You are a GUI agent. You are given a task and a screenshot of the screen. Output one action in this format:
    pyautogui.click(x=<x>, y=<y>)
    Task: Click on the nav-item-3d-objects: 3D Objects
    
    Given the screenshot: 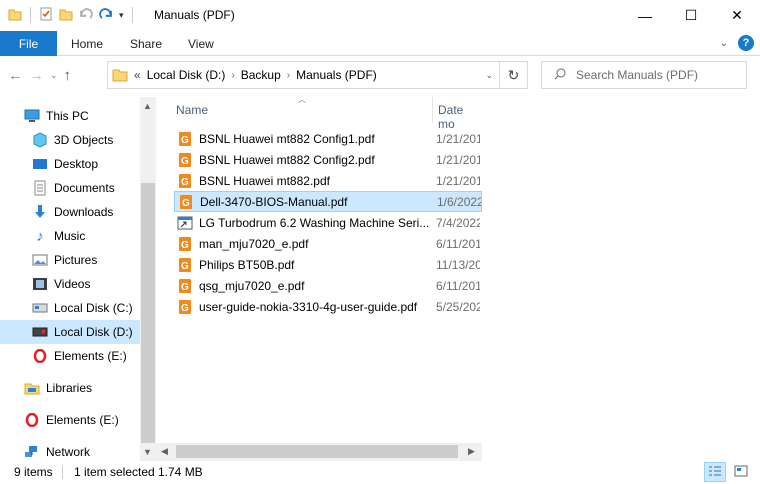 What is the action you would take?
    pyautogui.click(x=70, y=140)
    